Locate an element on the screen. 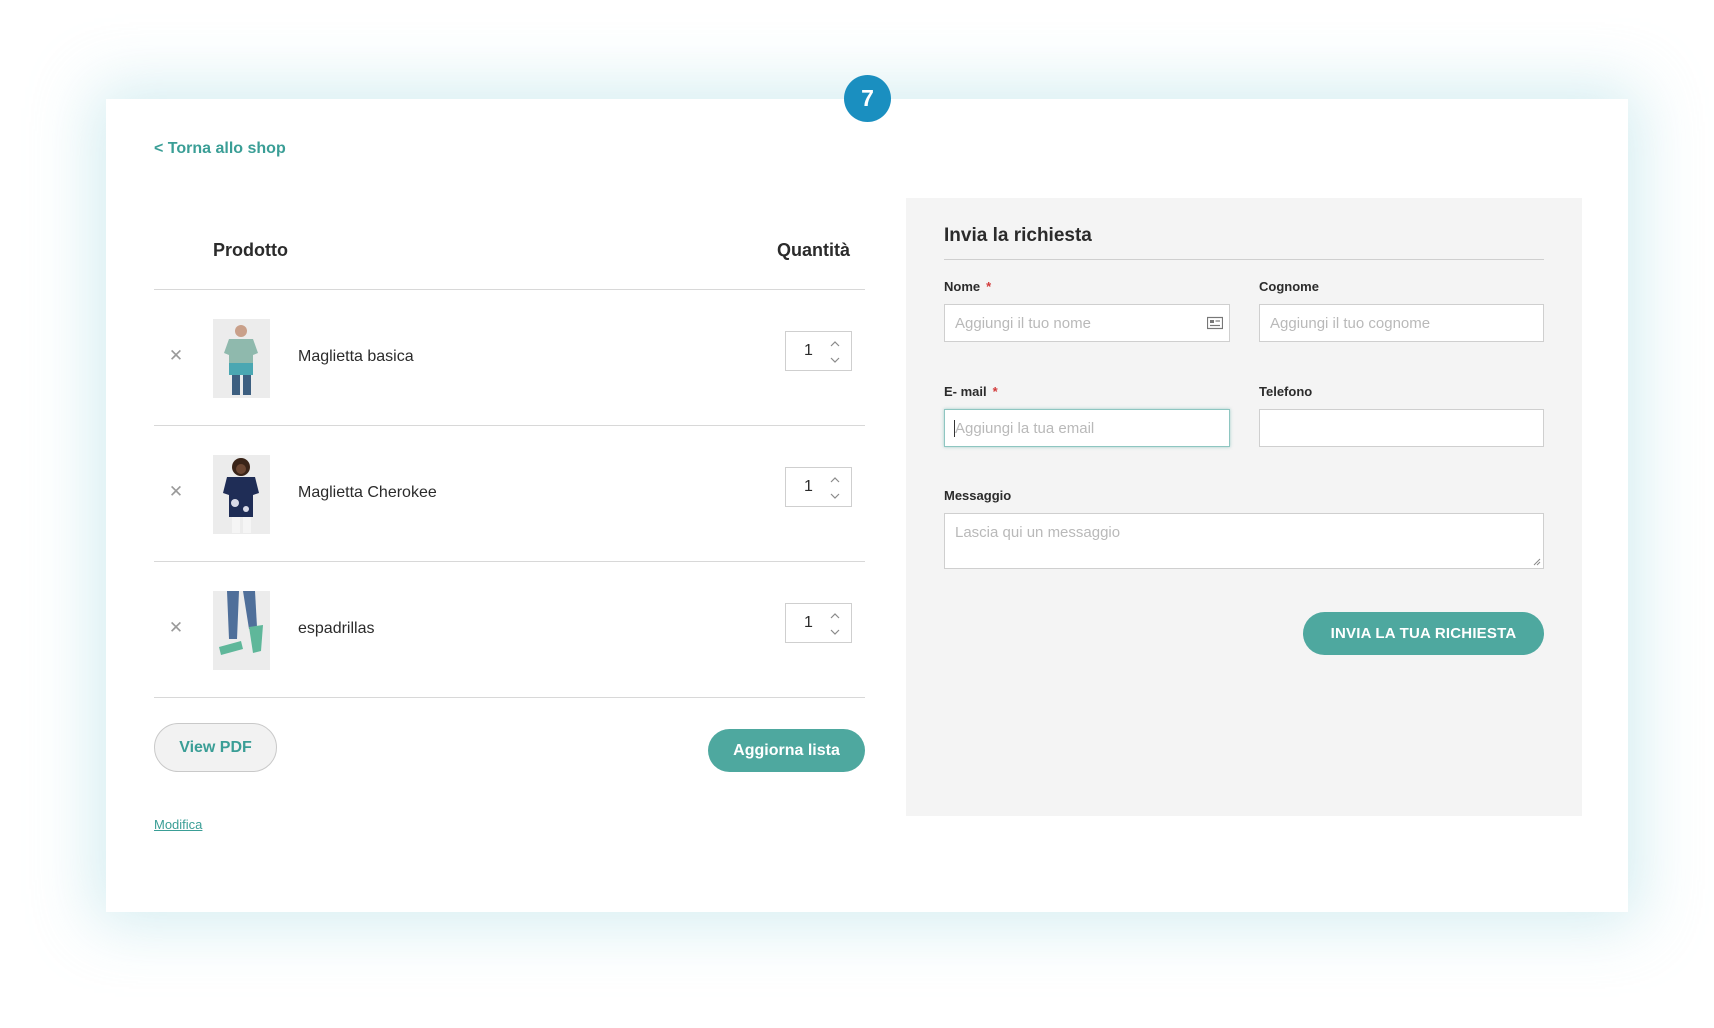 The image size is (1714, 1028). first-name-input: Aggiungi il tuo nome is located at coordinates (1087, 323).